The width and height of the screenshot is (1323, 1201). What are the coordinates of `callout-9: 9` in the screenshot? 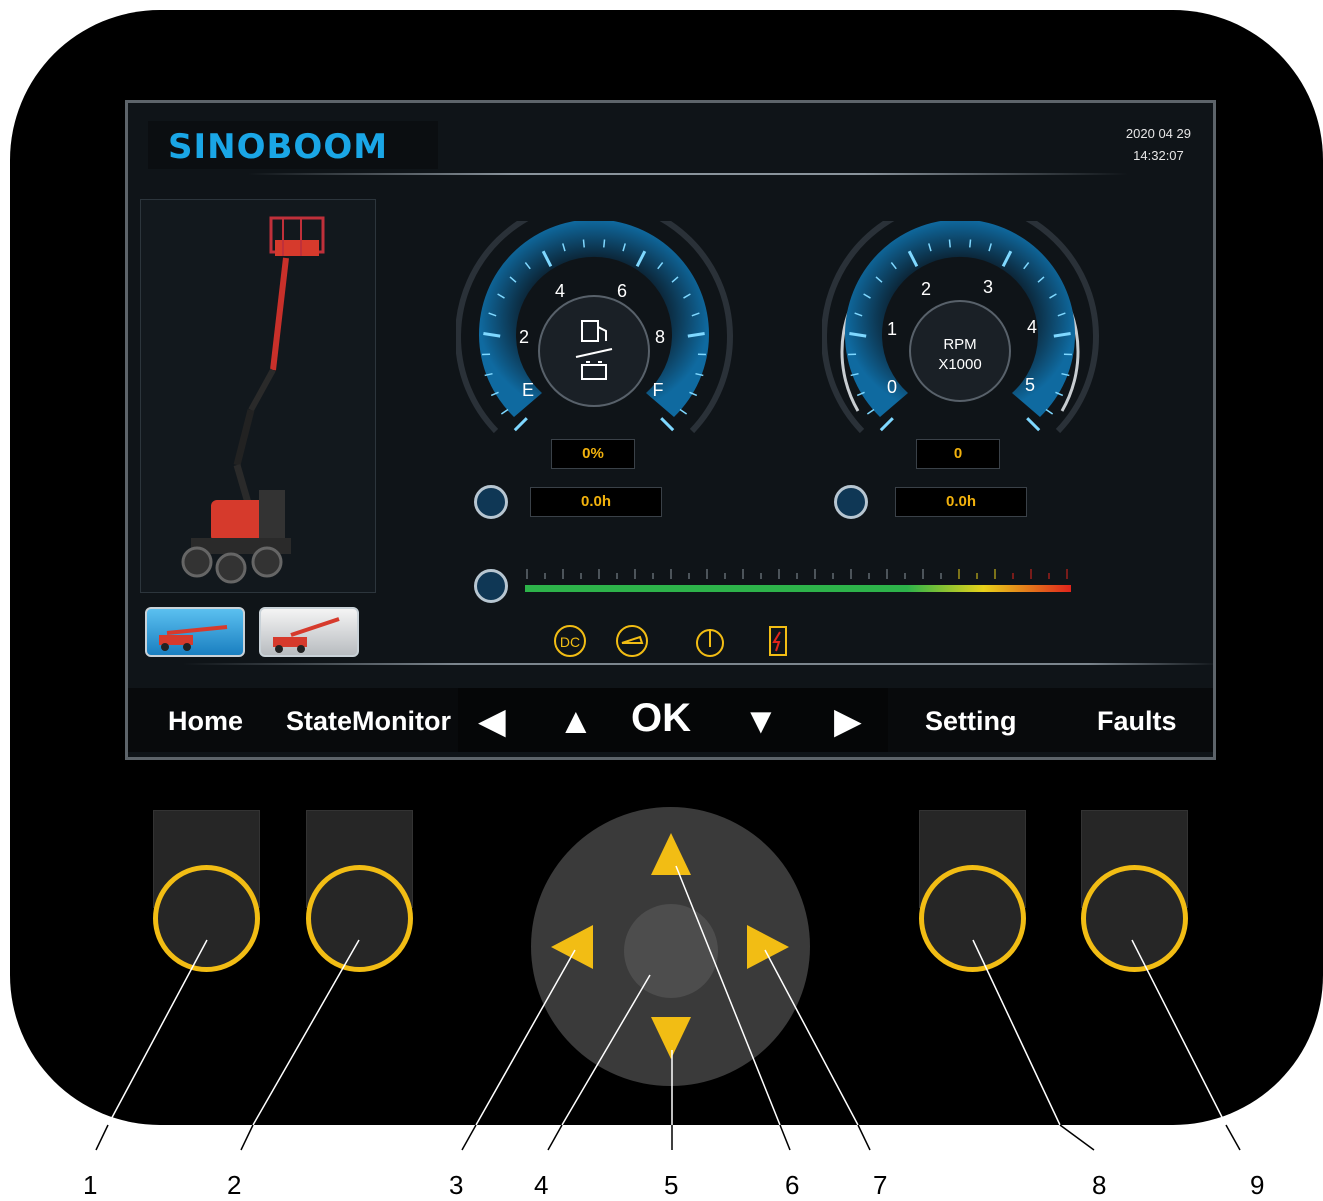 It's located at (1257, 1185).